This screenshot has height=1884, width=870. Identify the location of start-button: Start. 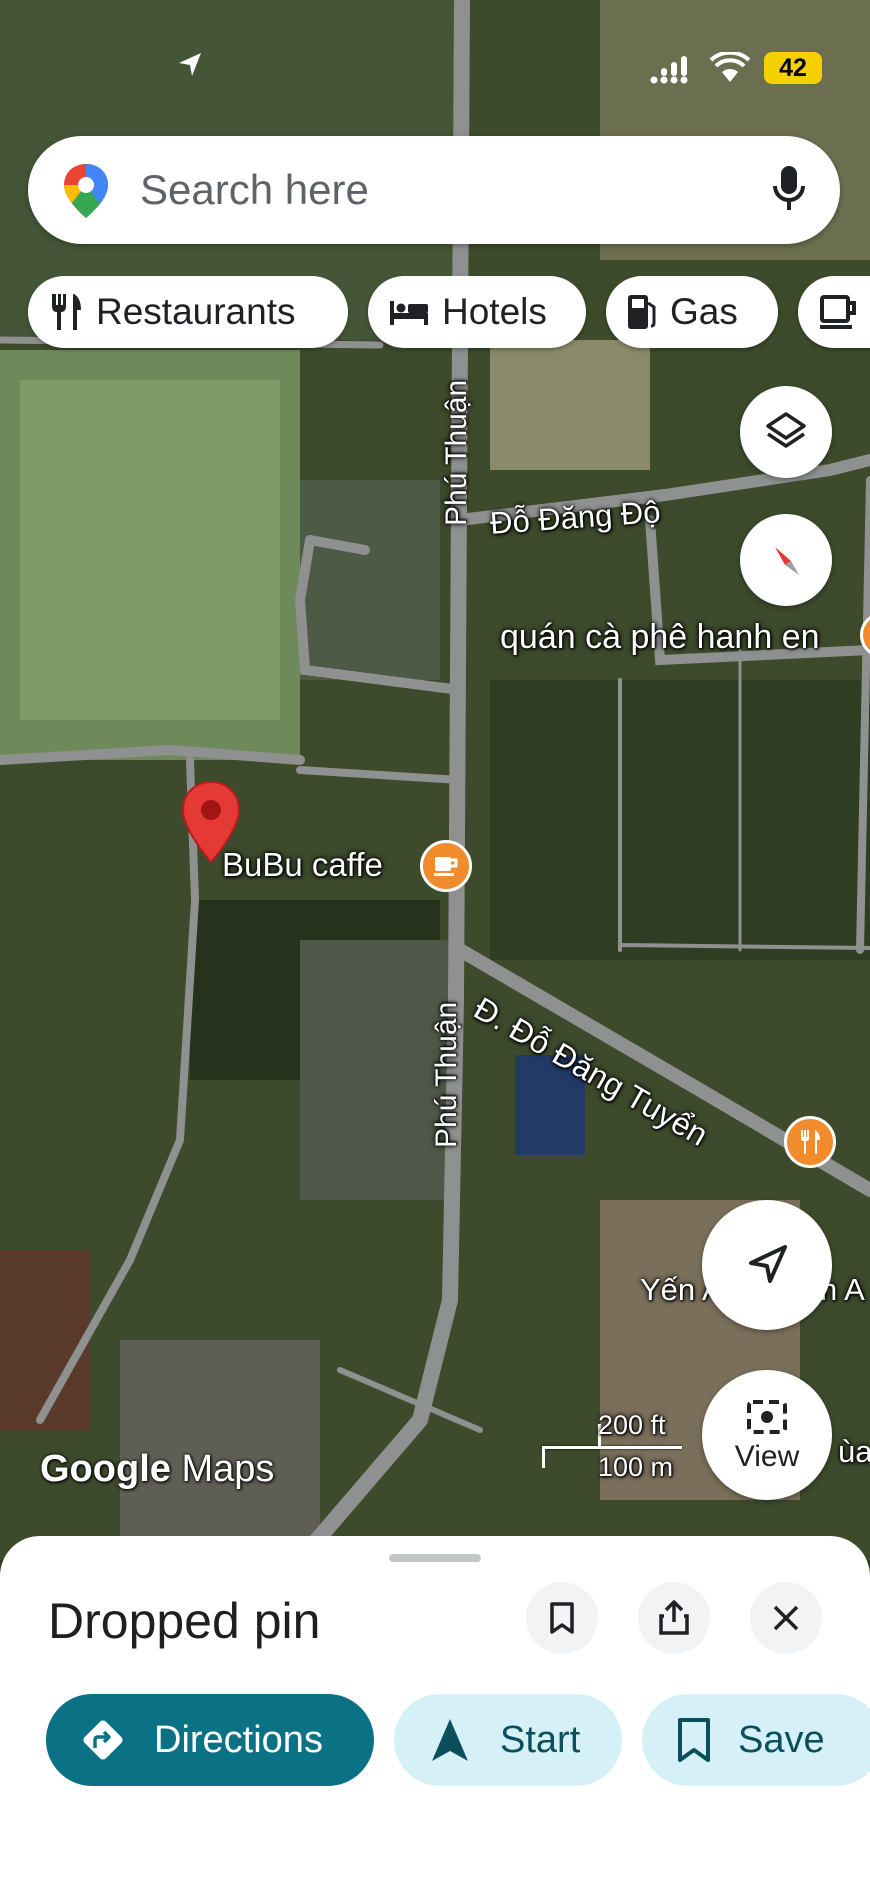
(508, 1740).